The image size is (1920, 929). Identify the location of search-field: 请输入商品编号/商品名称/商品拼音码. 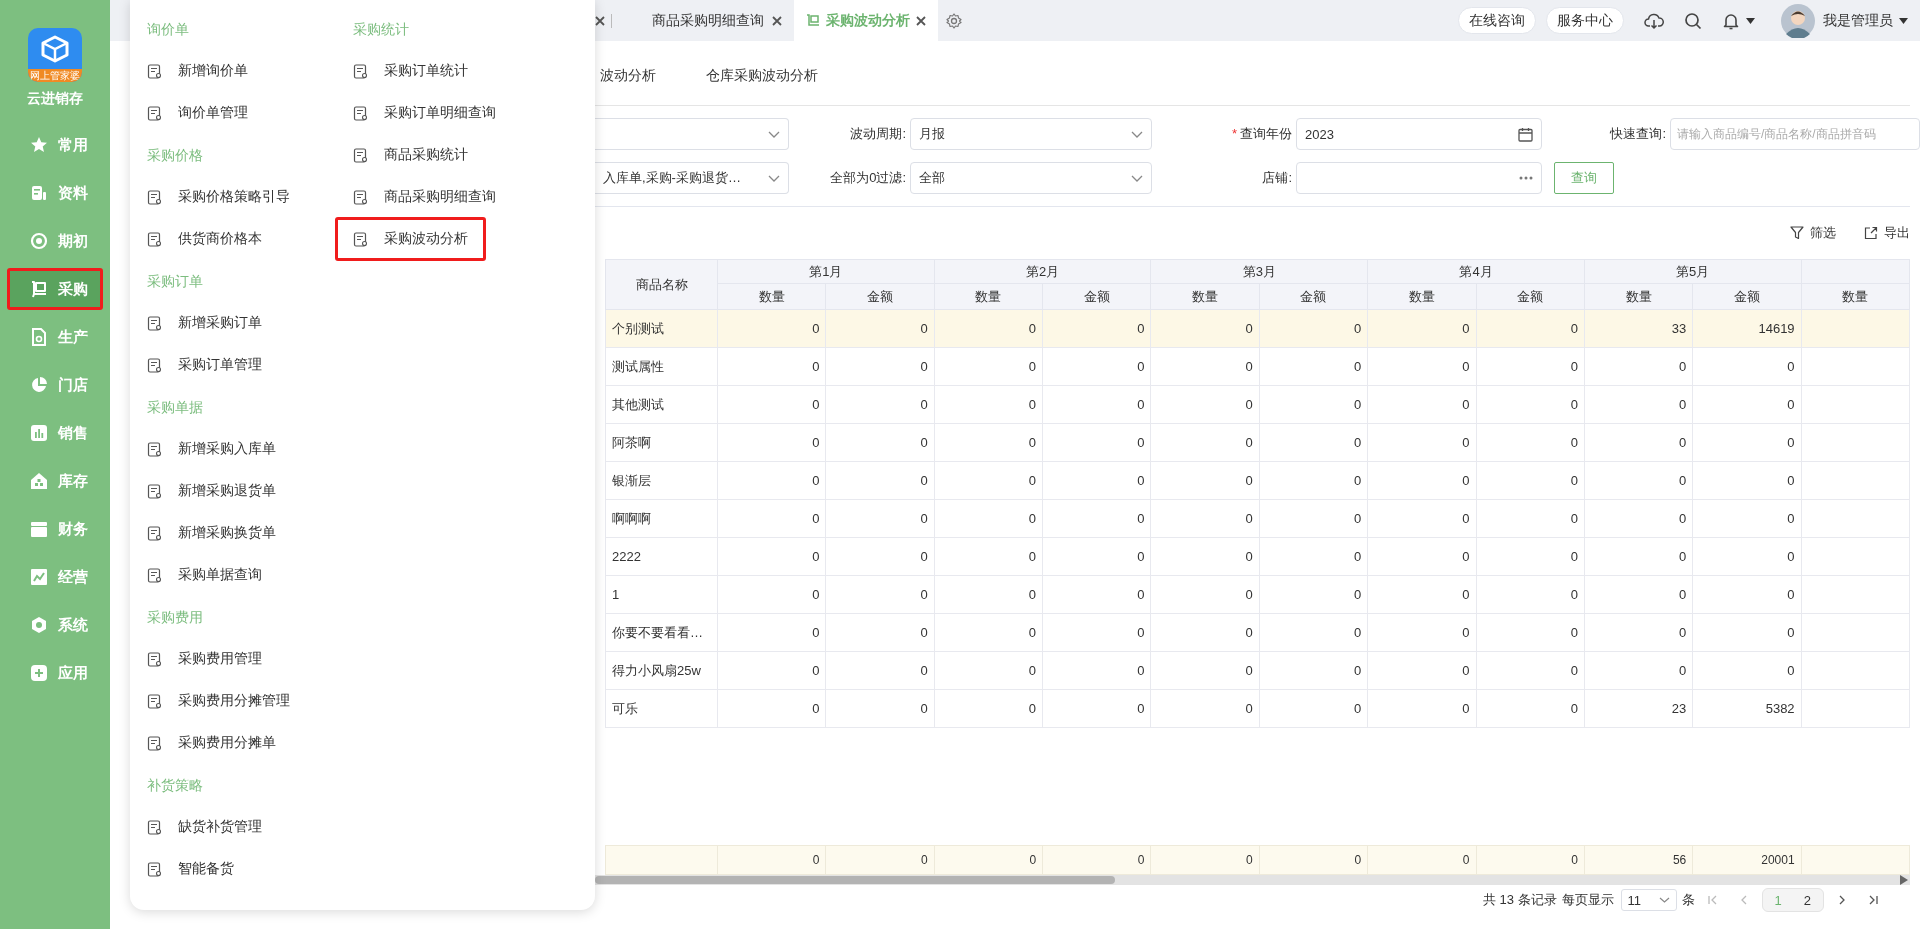
(1795, 134).